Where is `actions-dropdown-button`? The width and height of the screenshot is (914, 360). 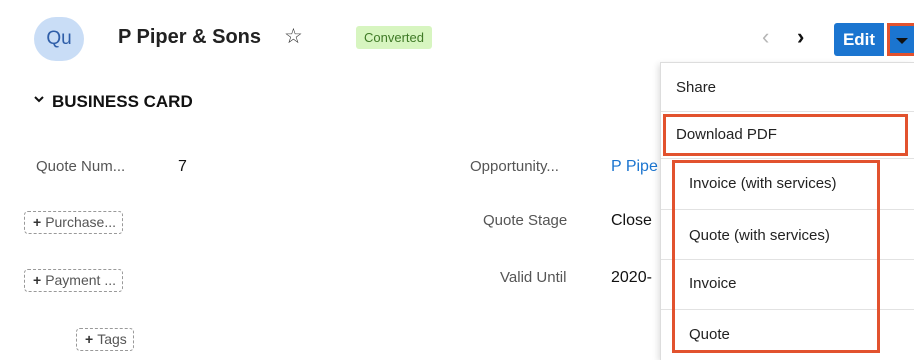 actions-dropdown-button is located at coordinates (900, 39).